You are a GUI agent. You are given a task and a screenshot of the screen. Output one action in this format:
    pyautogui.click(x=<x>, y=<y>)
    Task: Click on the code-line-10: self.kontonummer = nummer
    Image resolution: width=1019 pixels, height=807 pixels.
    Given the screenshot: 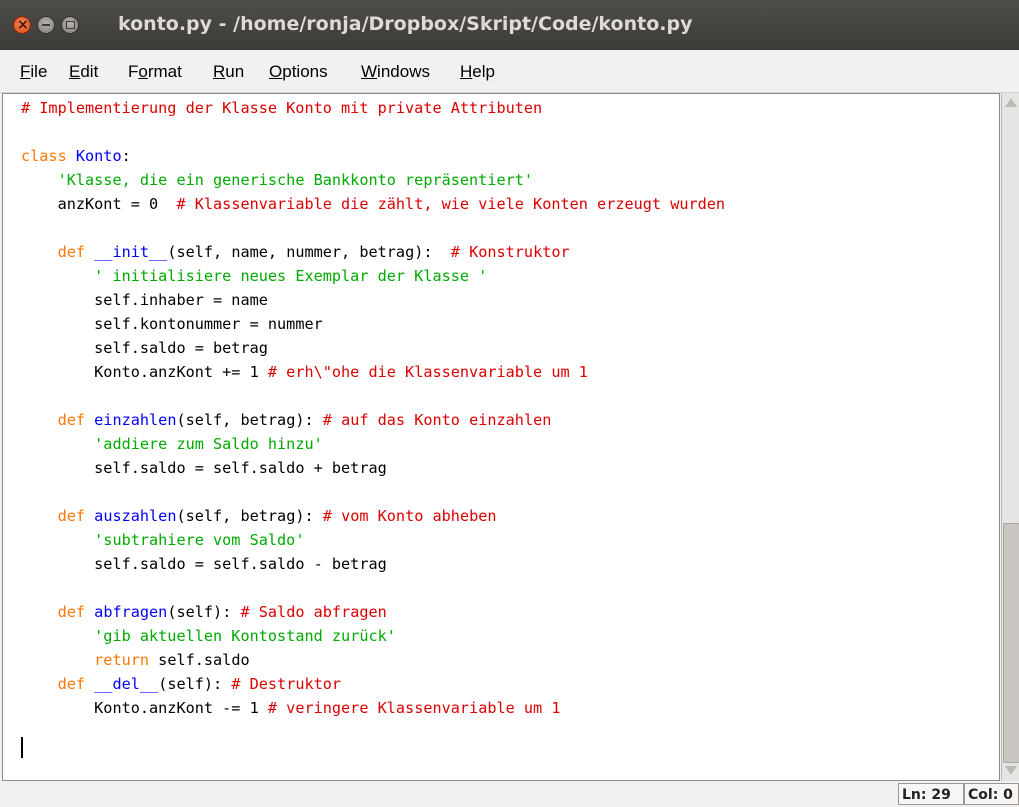 What is the action you would take?
    pyautogui.click(x=208, y=324)
    